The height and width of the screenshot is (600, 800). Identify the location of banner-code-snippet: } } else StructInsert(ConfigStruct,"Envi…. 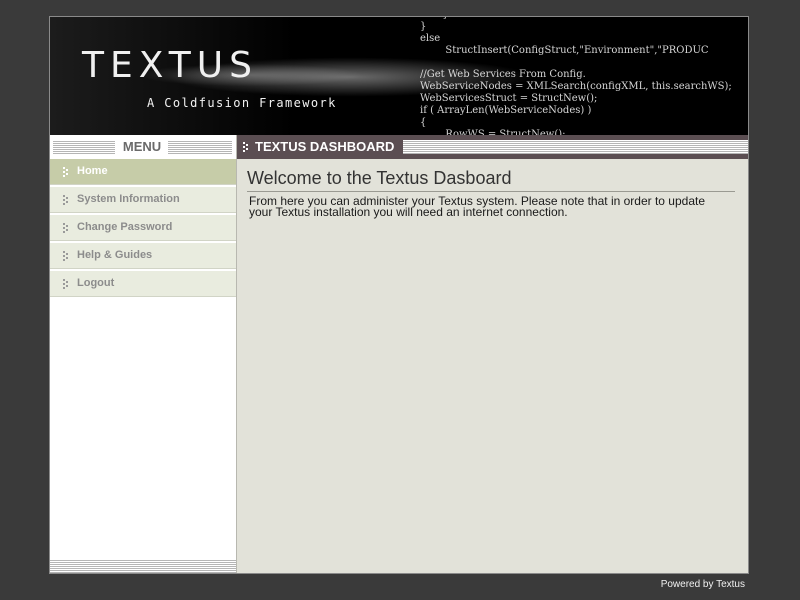
(576, 76).